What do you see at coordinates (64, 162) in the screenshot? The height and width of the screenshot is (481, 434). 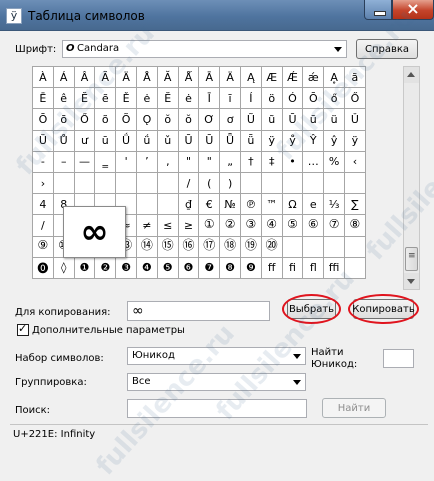 I see `character-cell: –` at bounding box center [64, 162].